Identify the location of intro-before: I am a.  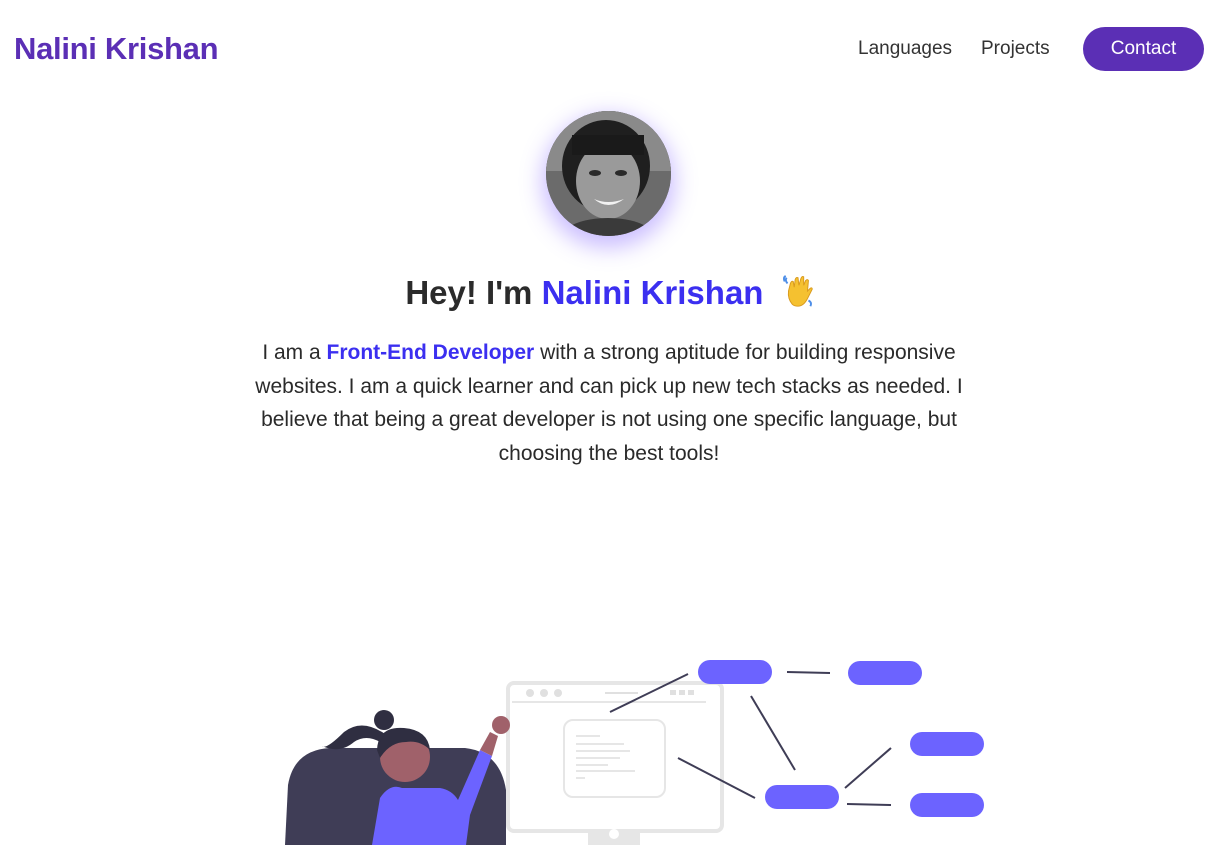
(291, 352).